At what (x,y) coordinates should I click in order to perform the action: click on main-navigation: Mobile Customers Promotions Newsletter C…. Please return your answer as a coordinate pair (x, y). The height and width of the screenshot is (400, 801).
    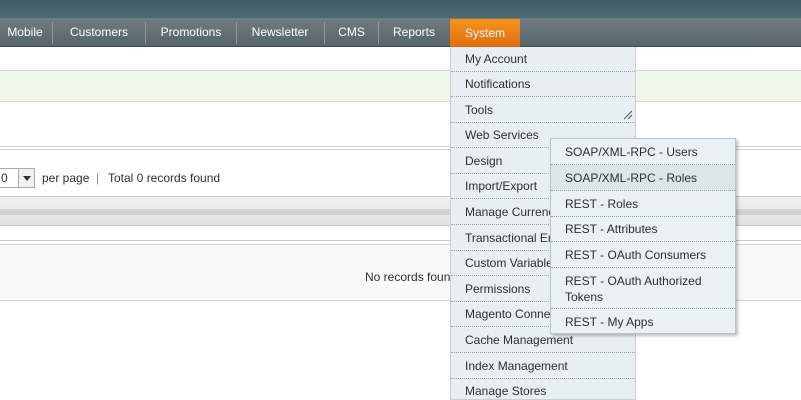
    Looking at the image, I should click on (400, 32).